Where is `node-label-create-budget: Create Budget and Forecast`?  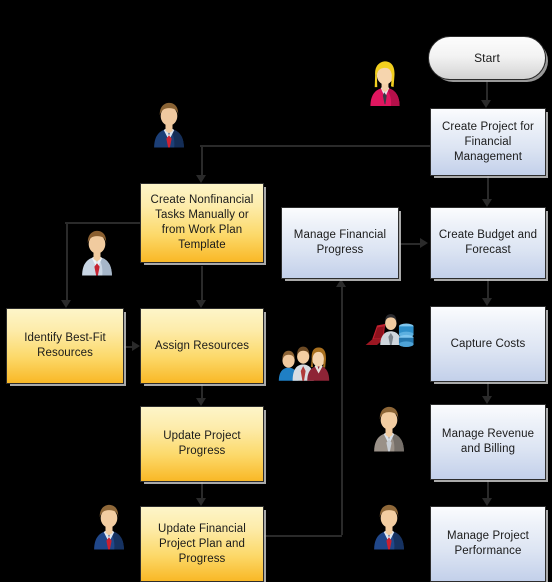
node-label-create-budget: Create Budget and Forecast is located at coordinates (488, 242).